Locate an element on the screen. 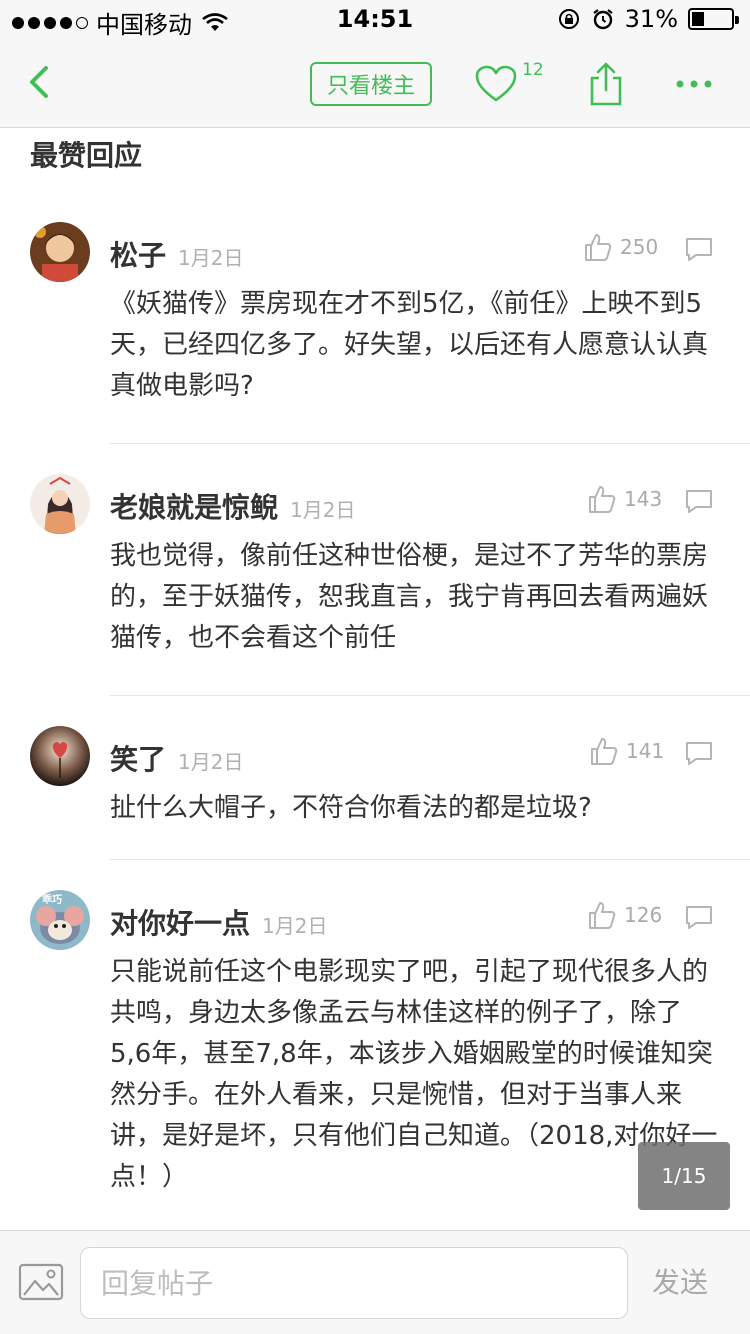 This screenshot has width=750, height=1334. author-name: 老娘就是惊鲵 is located at coordinates (194, 507).